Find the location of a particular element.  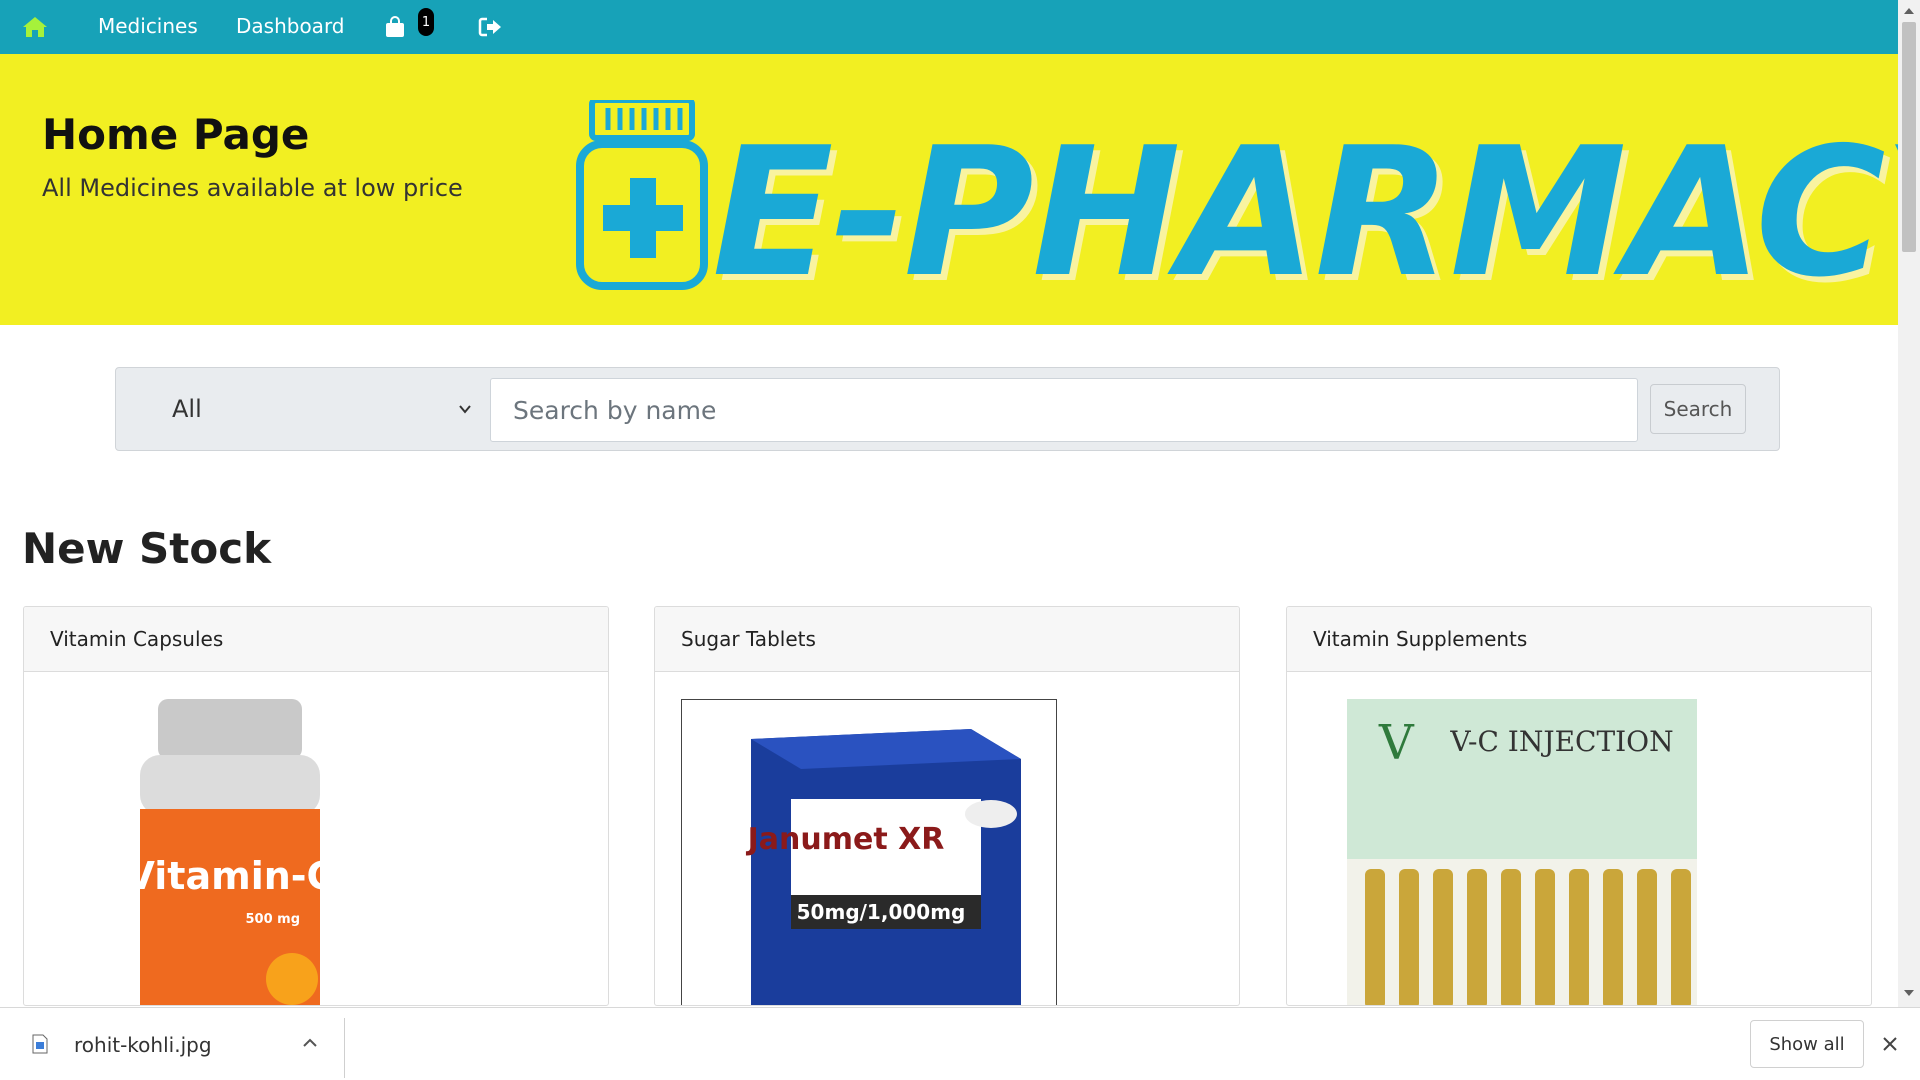

product-dose-text: 50mg/1,000mg is located at coordinates (881, 912).